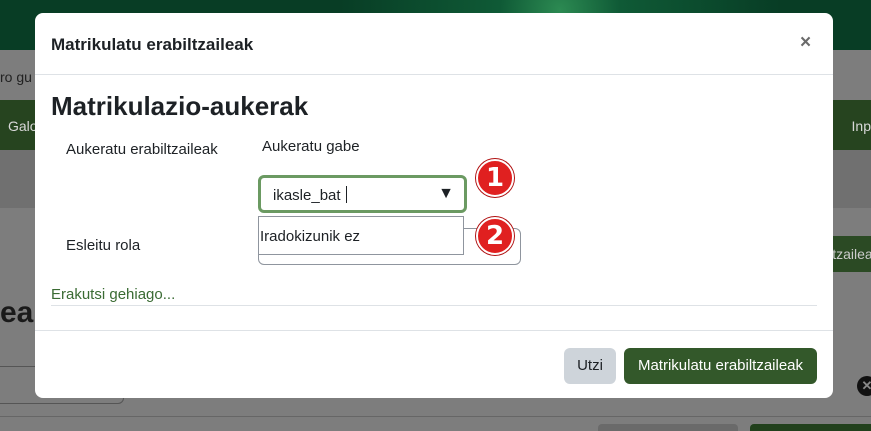 The height and width of the screenshot is (431, 871). What do you see at coordinates (805, 43) in the screenshot?
I see `close-icon: ×` at bounding box center [805, 43].